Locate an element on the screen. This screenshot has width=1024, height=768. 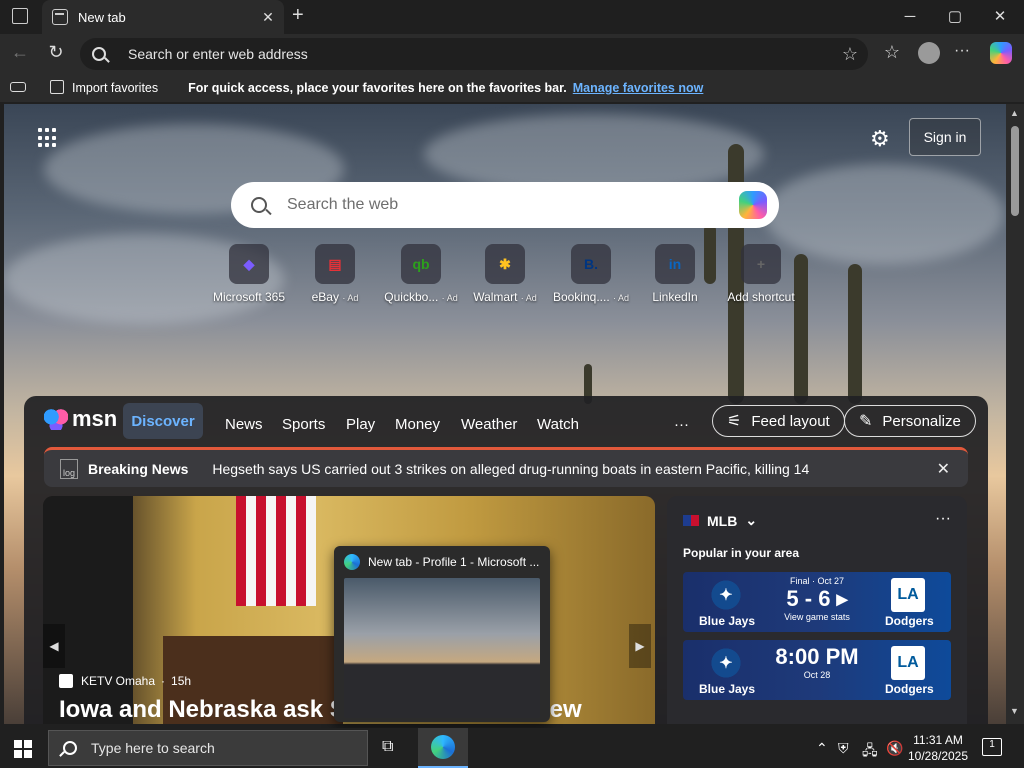
story-source: KETV Omaha · 15h is located at coordinates (125, 681).